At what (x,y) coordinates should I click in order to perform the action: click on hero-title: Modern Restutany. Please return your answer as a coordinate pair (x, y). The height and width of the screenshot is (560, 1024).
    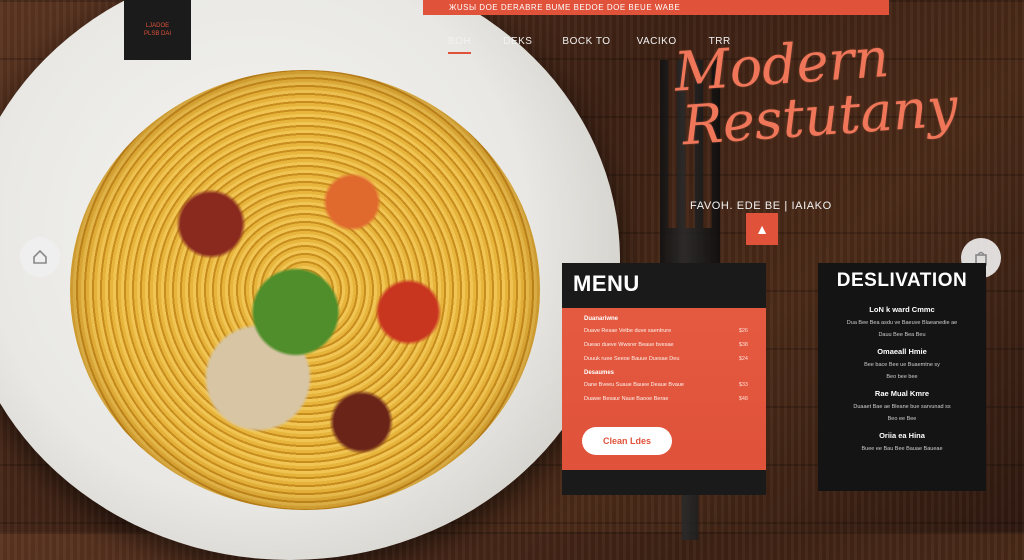
    Looking at the image, I should click on (816, 92).